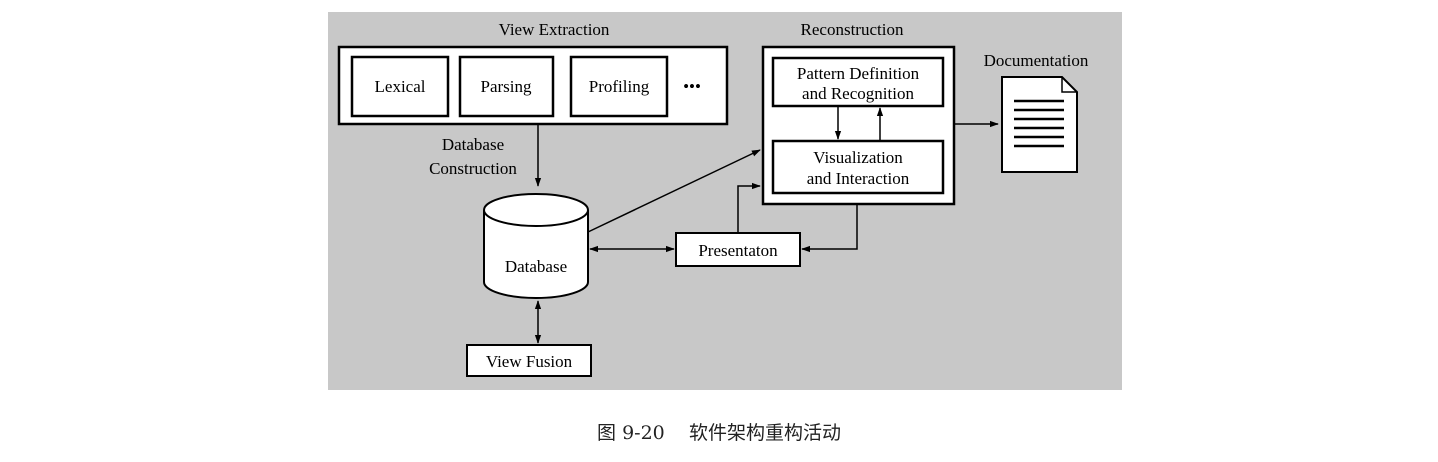  What do you see at coordinates (619, 86) in the screenshot?
I see `profiling-label: Profiling` at bounding box center [619, 86].